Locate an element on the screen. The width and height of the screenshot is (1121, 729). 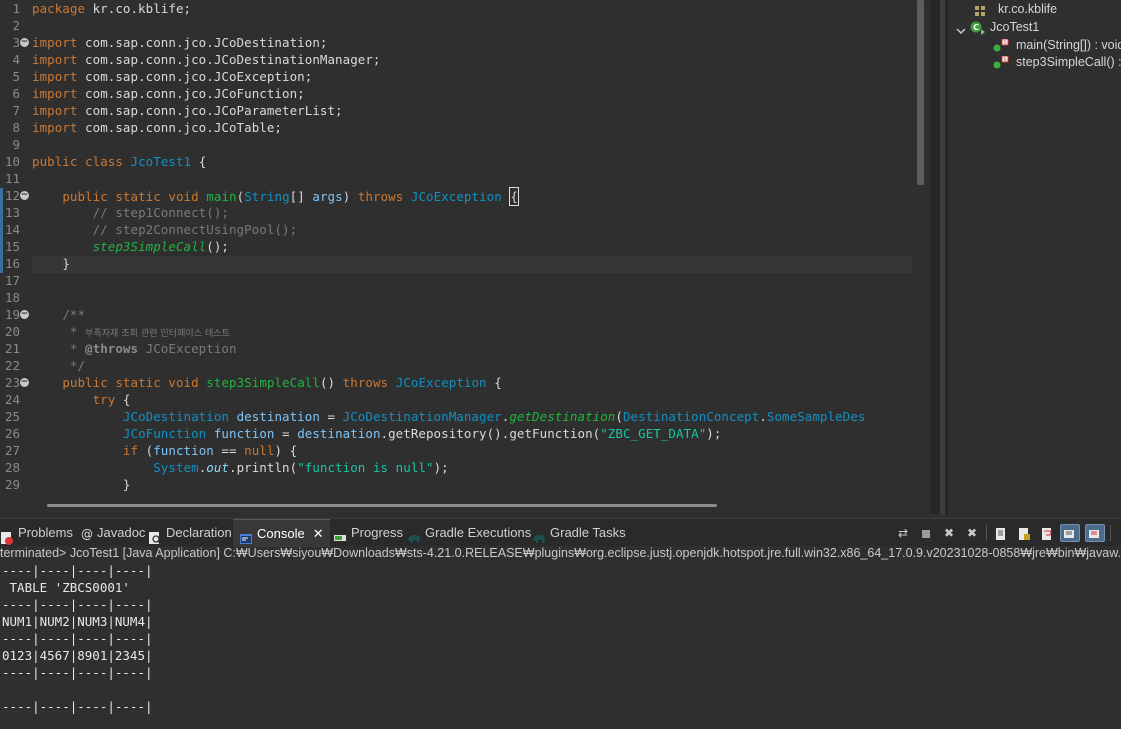
tab-label: Console is located at coordinates (281, 533).